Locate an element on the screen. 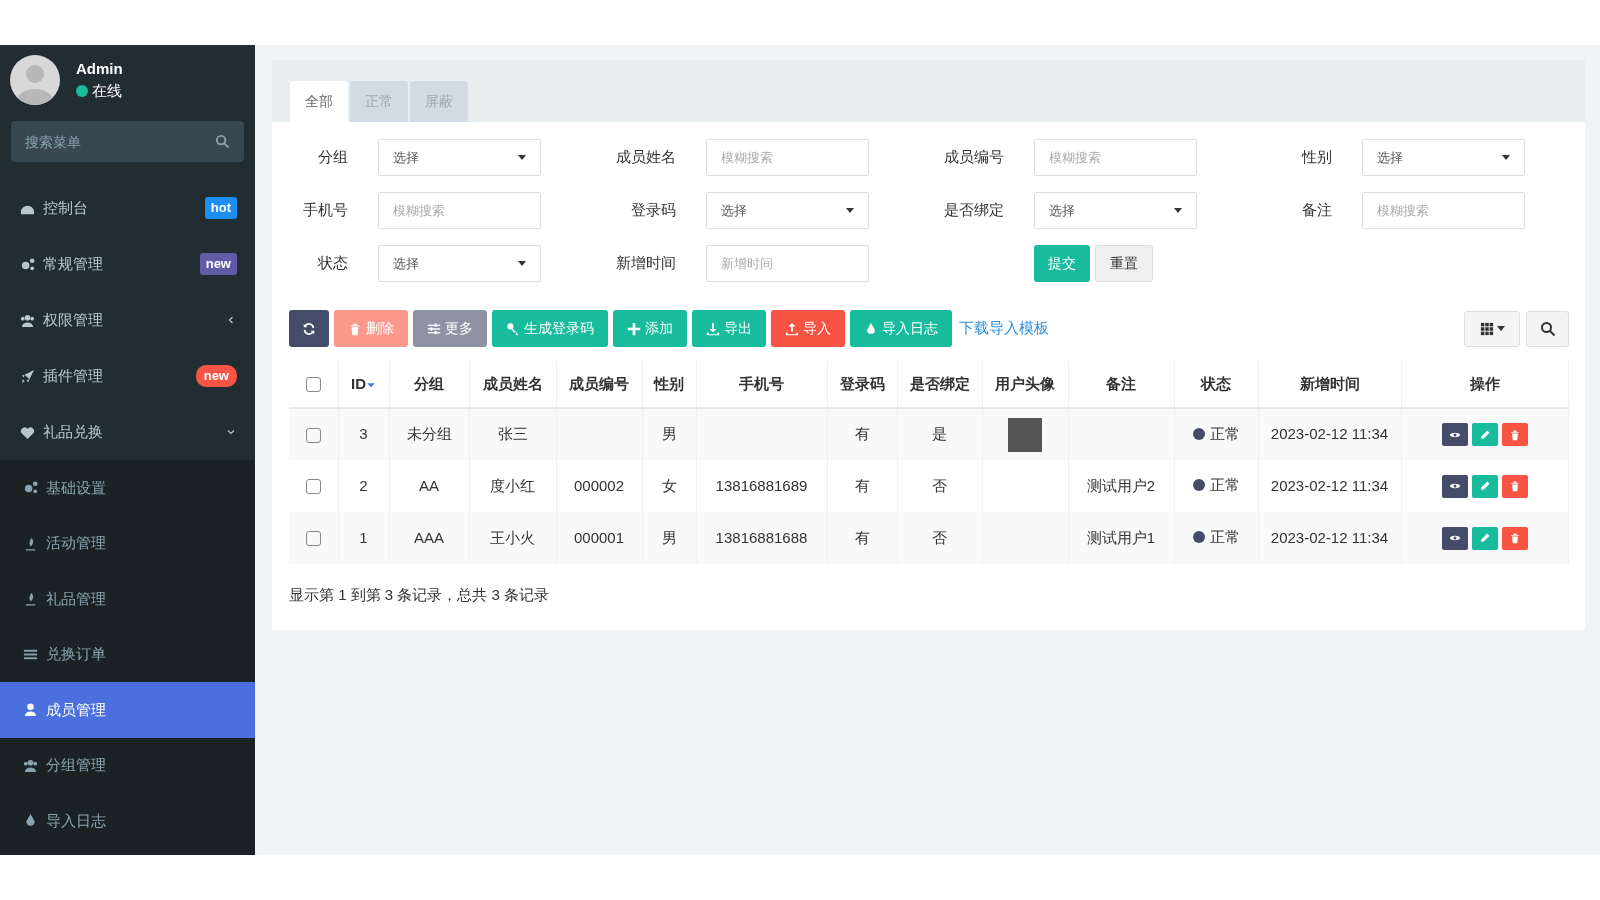 The image size is (1600, 900). input-field: 新增时间 is located at coordinates (787, 263).